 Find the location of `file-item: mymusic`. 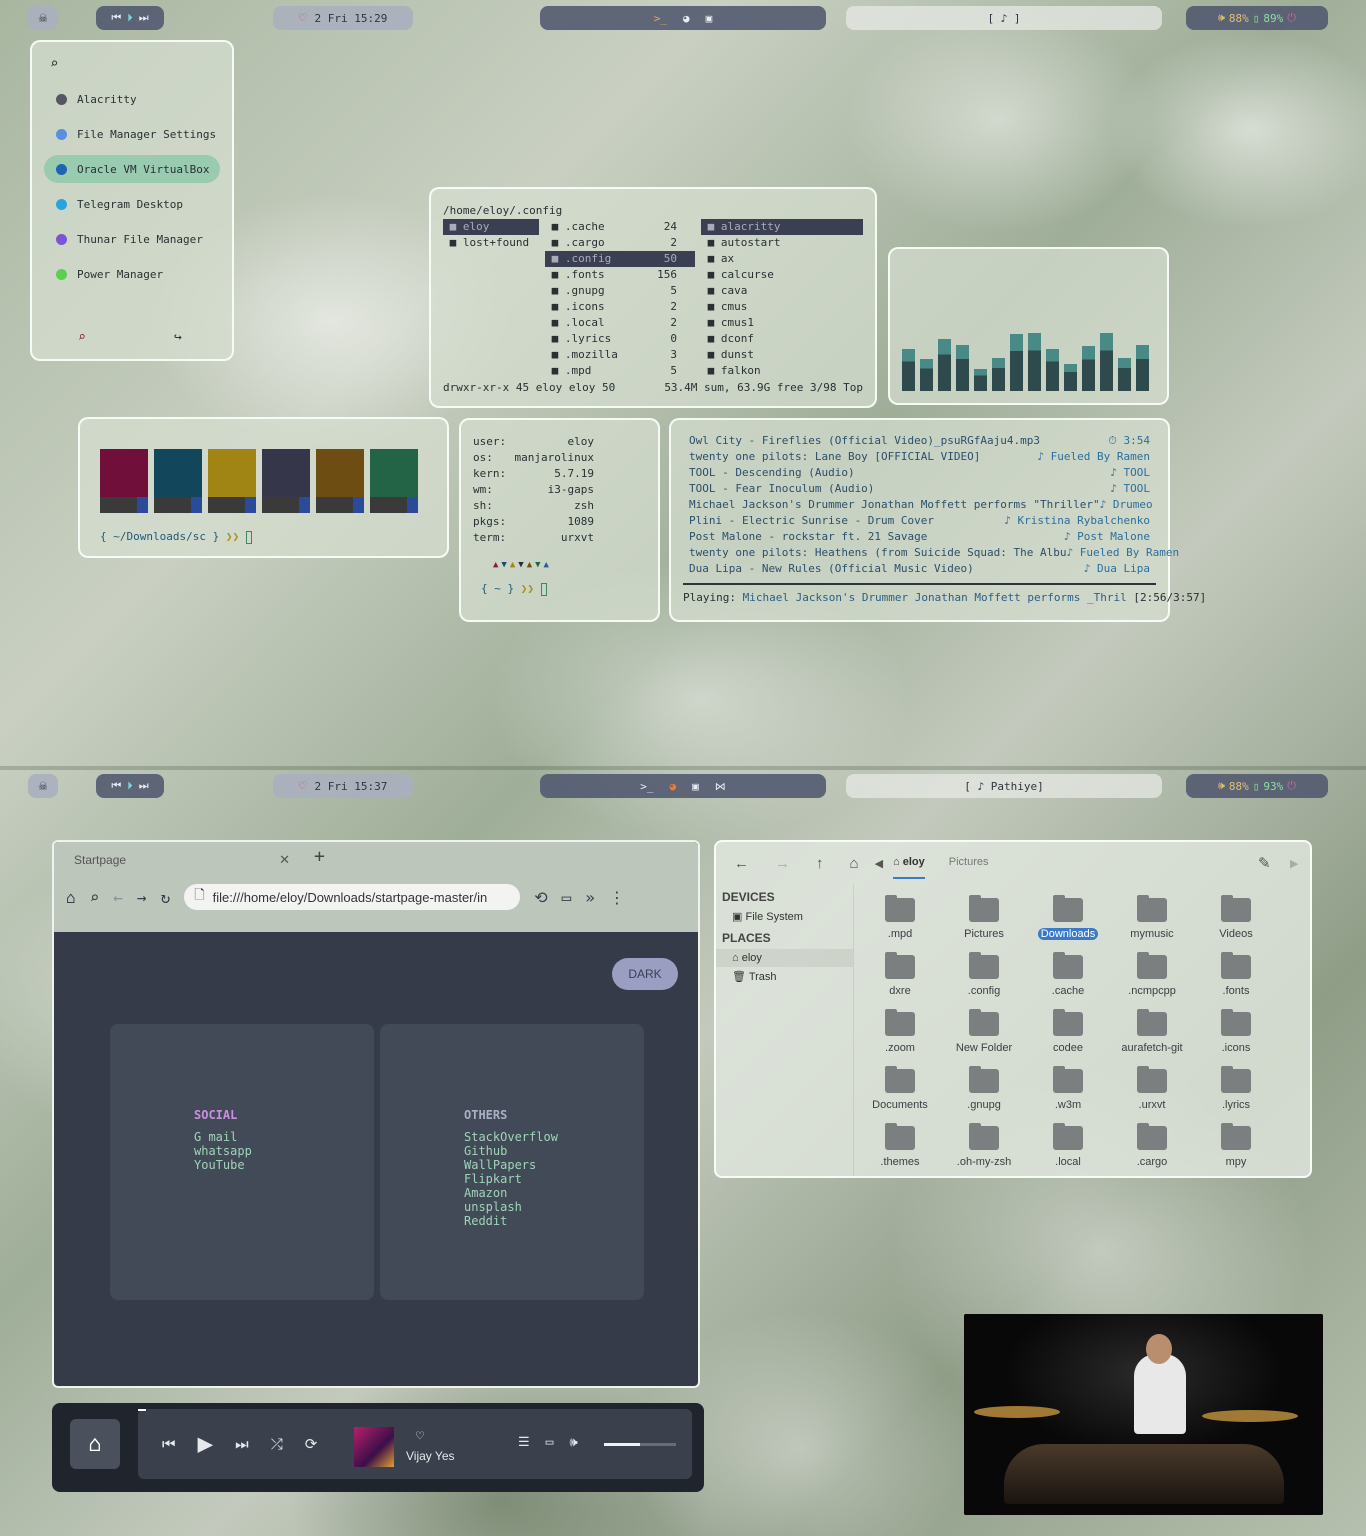

file-item: mymusic is located at coordinates (1152, 924).